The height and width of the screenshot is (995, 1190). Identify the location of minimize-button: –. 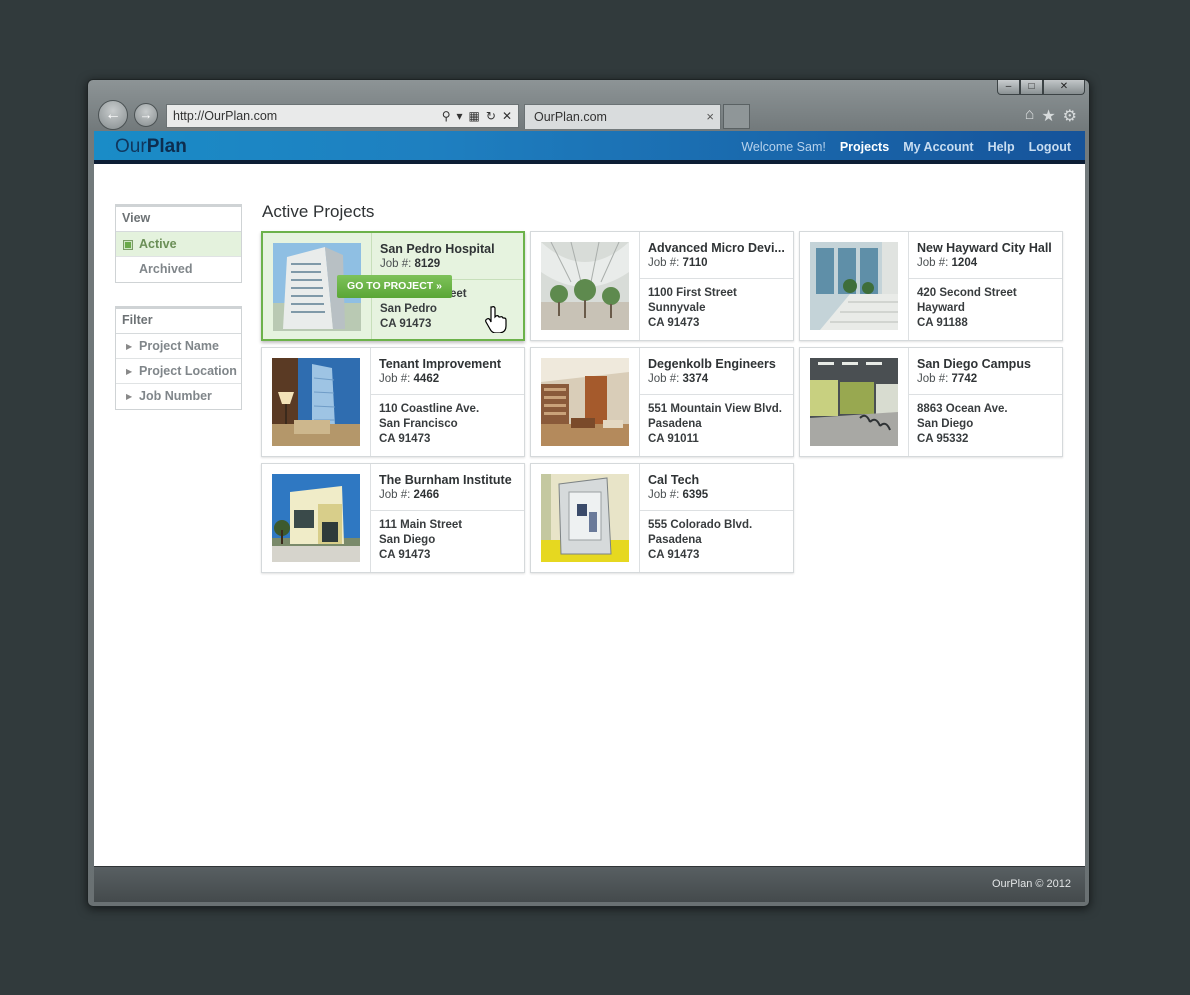
(1008, 87).